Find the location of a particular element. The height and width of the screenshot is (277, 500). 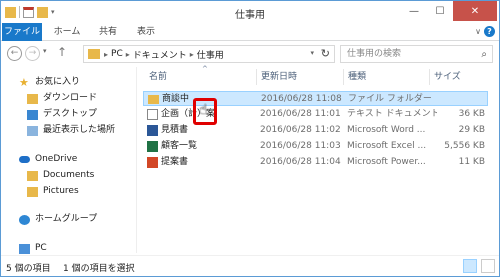

computer-icon is located at coordinates (24, 248).